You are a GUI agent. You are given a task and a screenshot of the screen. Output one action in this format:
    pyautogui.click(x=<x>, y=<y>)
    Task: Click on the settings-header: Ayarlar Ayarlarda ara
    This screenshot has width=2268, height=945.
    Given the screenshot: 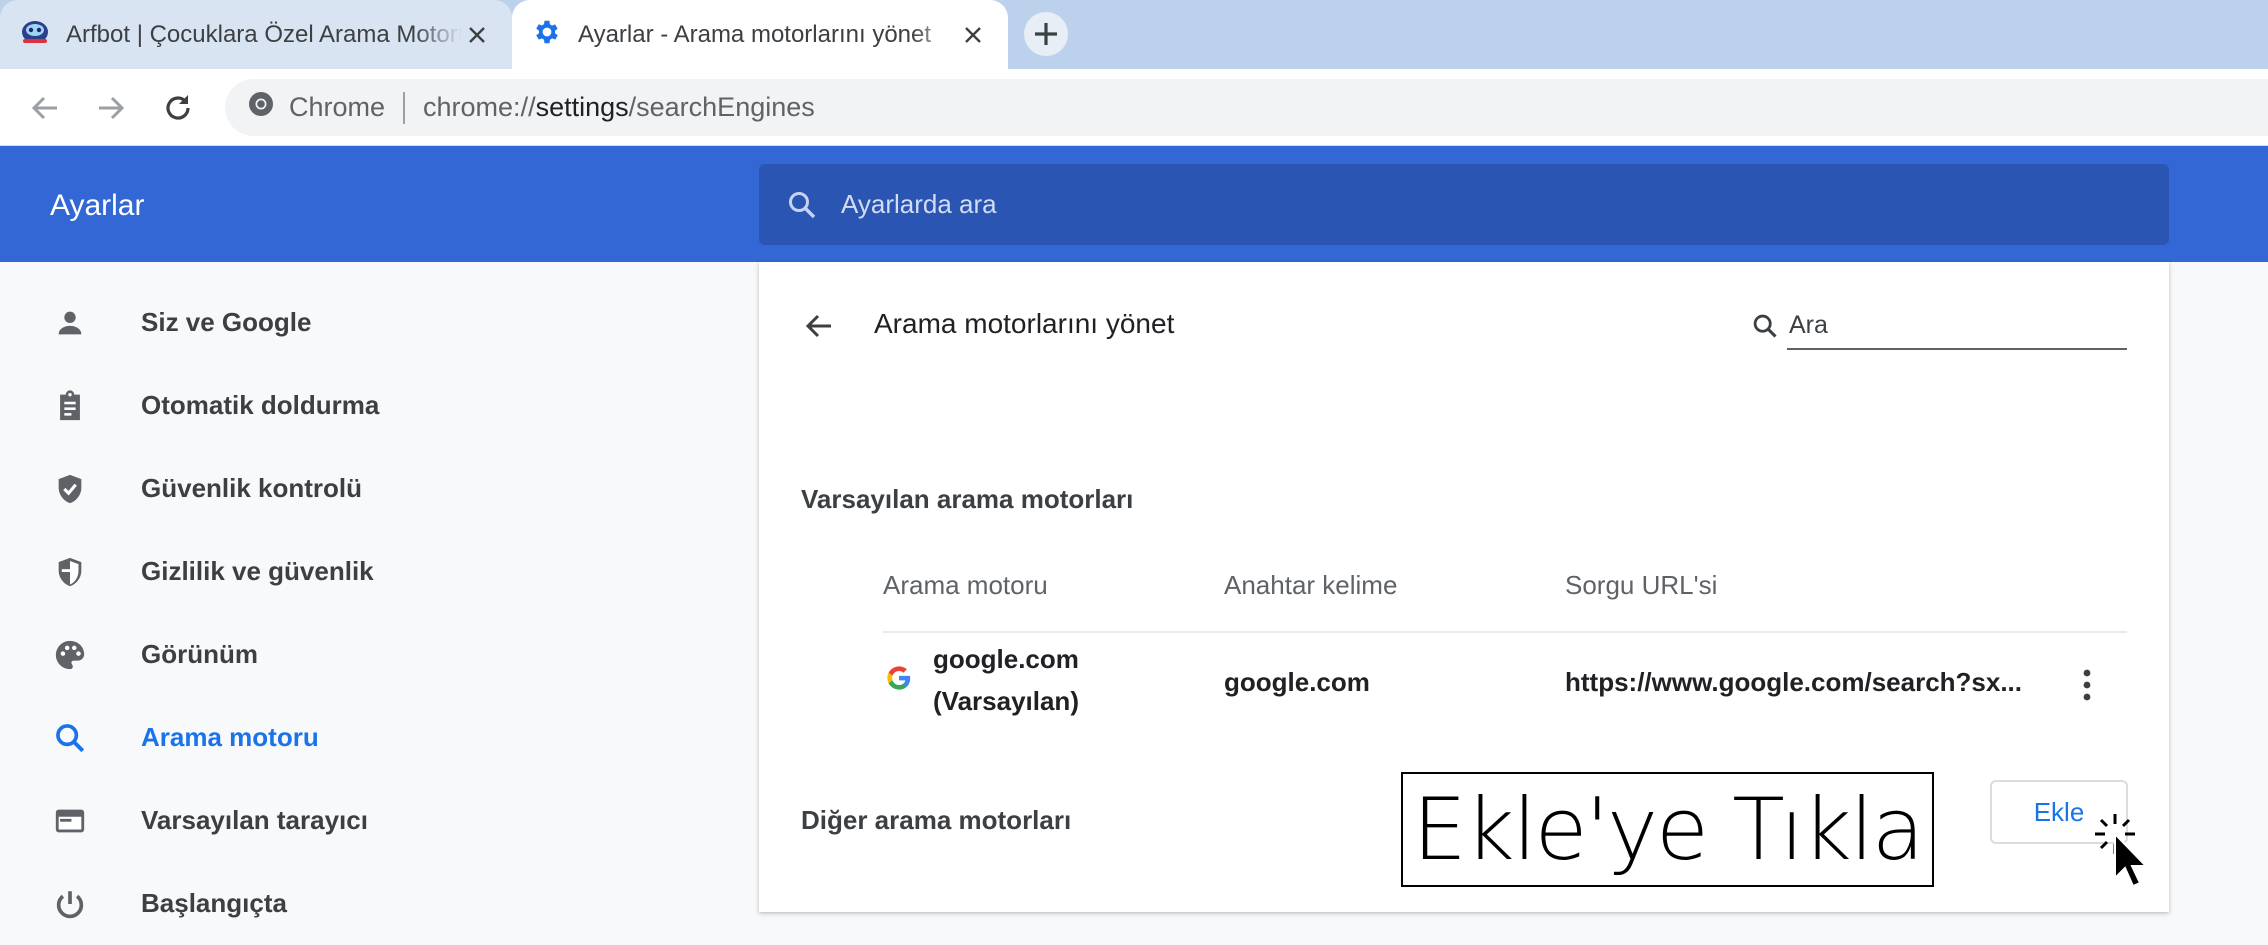 What is the action you would take?
    pyautogui.click(x=1134, y=204)
    